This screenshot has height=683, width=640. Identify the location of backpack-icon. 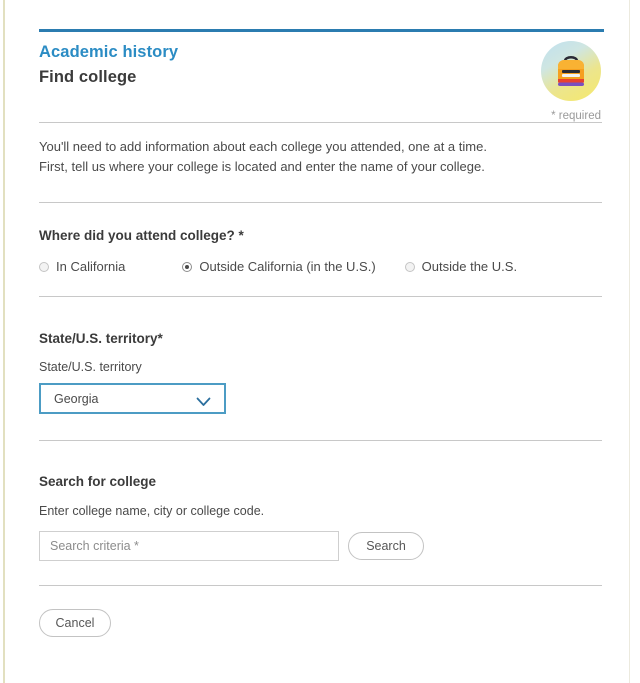
(571, 71).